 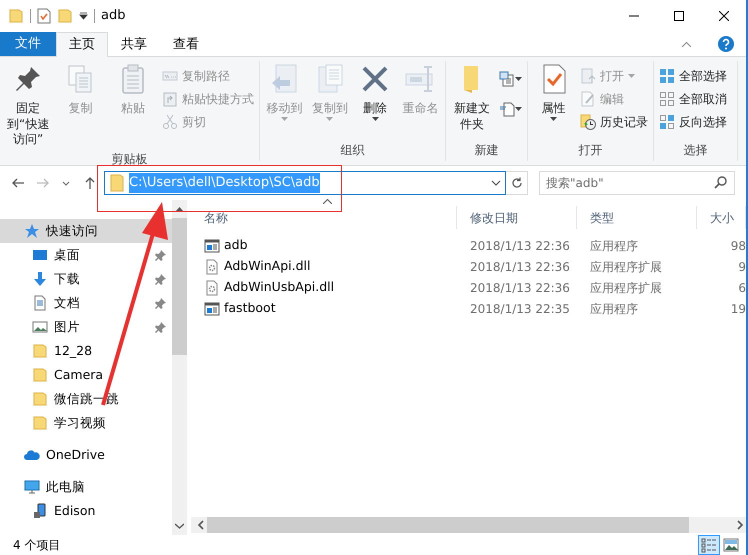 What do you see at coordinates (637, 217) in the screenshot?
I see `column-header: 类型` at bounding box center [637, 217].